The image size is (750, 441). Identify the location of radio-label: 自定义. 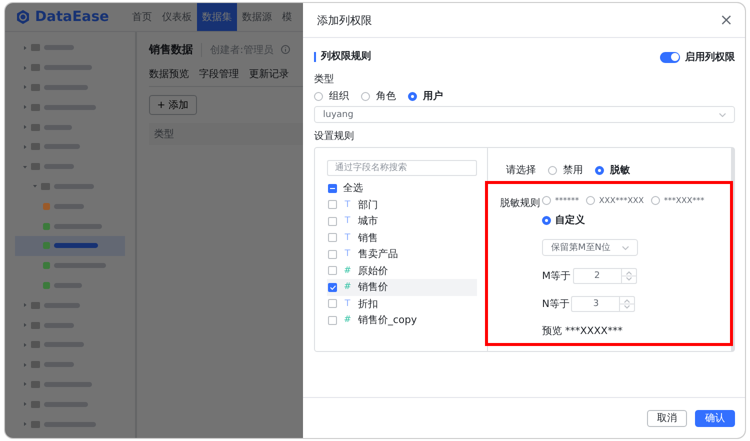
(570, 220).